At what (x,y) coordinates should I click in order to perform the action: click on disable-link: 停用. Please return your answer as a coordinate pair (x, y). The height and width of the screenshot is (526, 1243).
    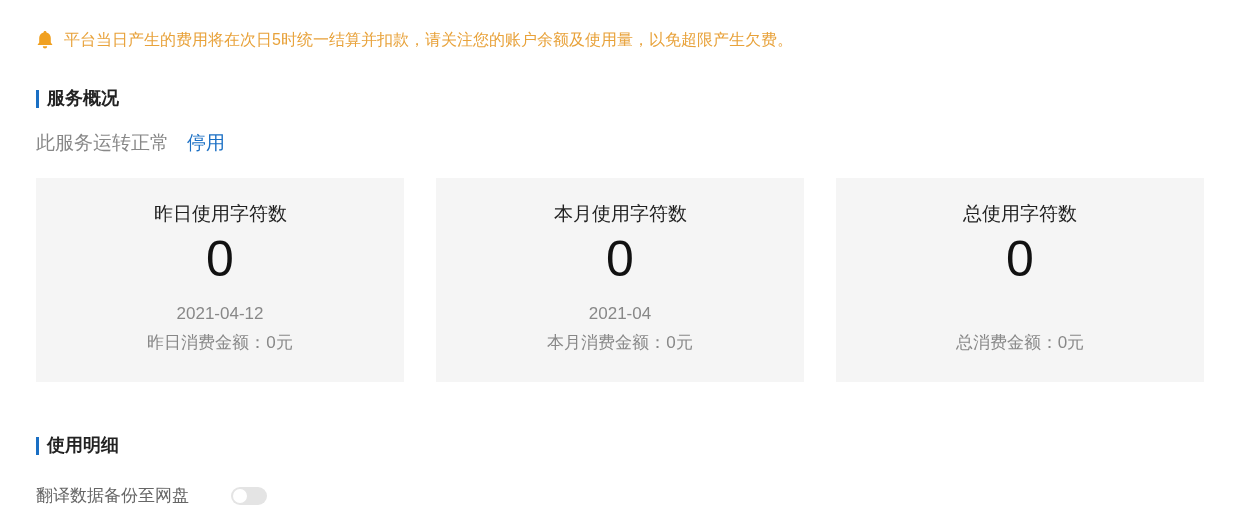
    Looking at the image, I should click on (206, 143).